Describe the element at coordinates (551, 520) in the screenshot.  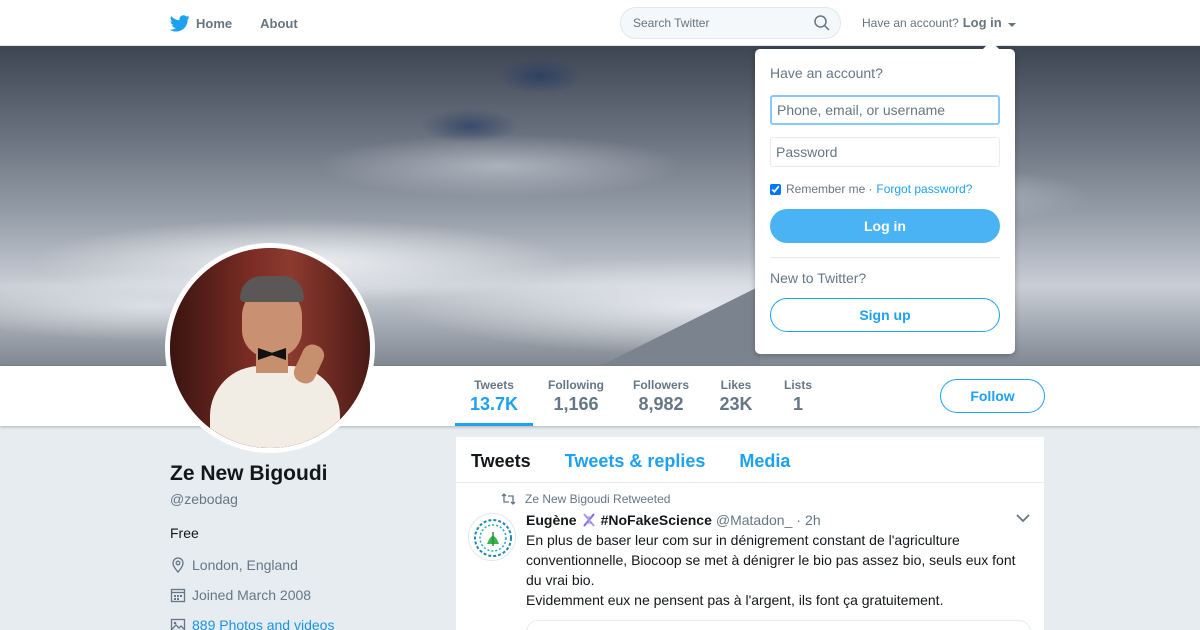
I see `tweet-author-name: Eugène` at that location.